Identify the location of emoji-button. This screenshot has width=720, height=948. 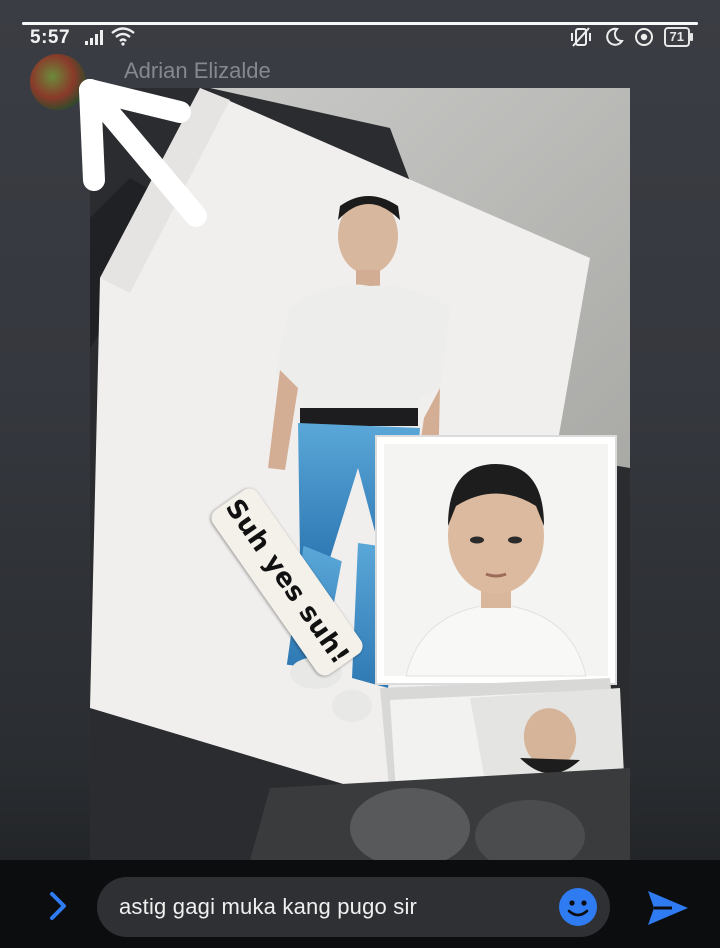
(578, 907).